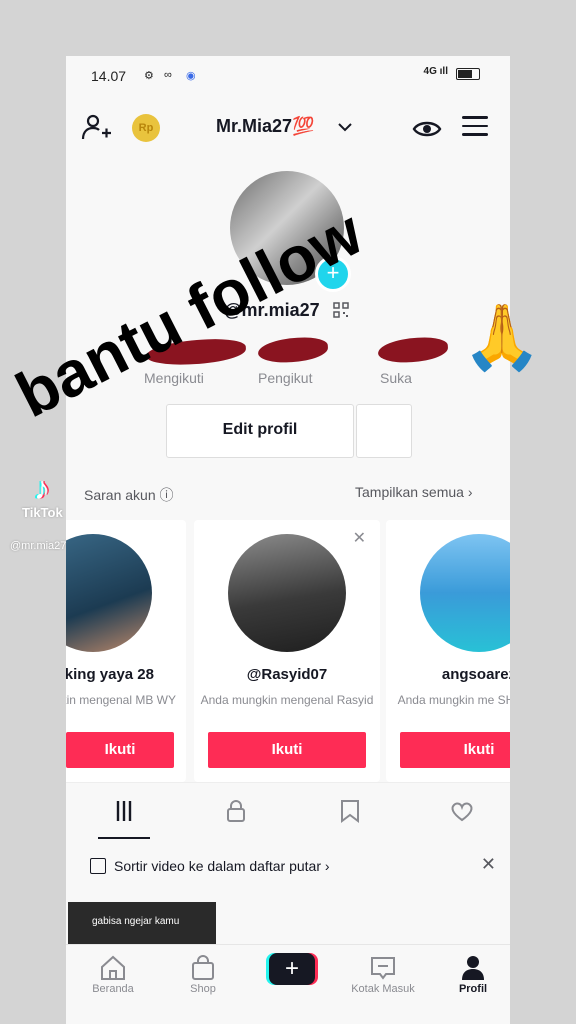 The image size is (576, 1024). Describe the element at coordinates (96, 128) in the screenshot. I see `add-friend-icon` at that location.